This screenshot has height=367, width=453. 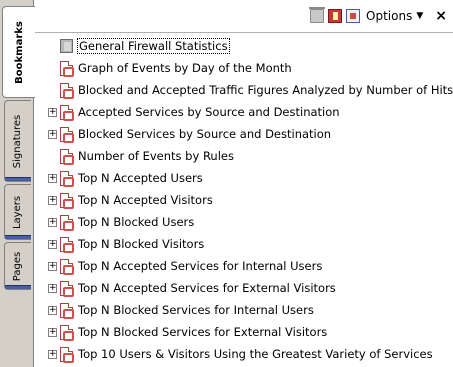 I want to click on tab-bookmarks-label: Bookmarks, so click(x=19, y=52).